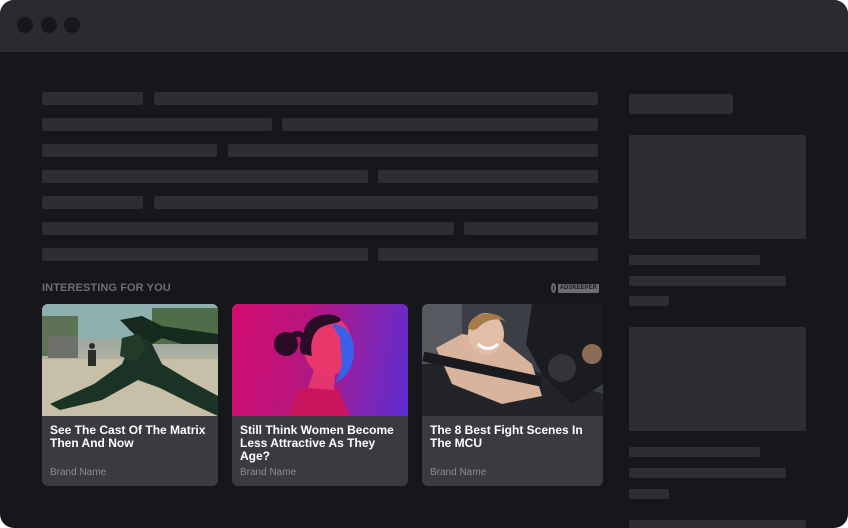  What do you see at coordinates (578, 288) in the screenshot?
I see `brand-logo-text: ADSKEEPER` at bounding box center [578, 288].